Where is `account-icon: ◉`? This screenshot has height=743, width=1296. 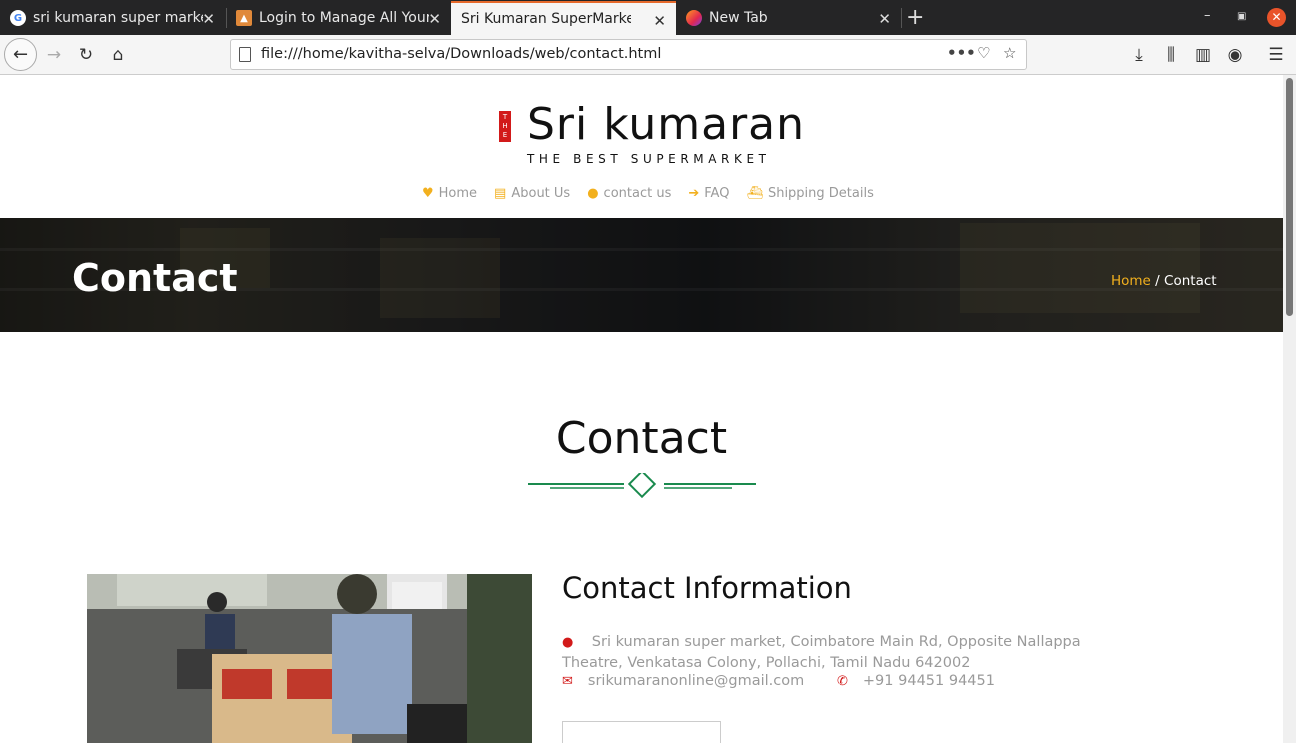
account-icon: ◉ is located at coordinates (1235, 55).